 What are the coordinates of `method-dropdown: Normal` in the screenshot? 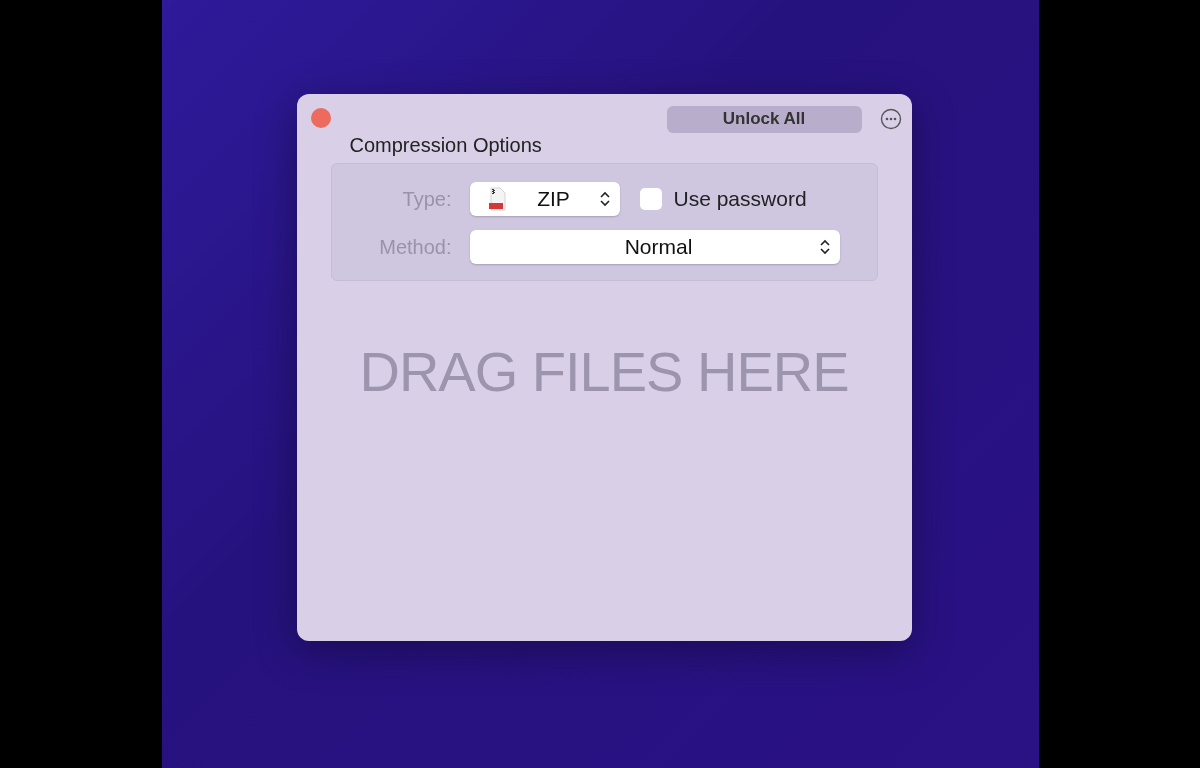 It's located at (654, 247).